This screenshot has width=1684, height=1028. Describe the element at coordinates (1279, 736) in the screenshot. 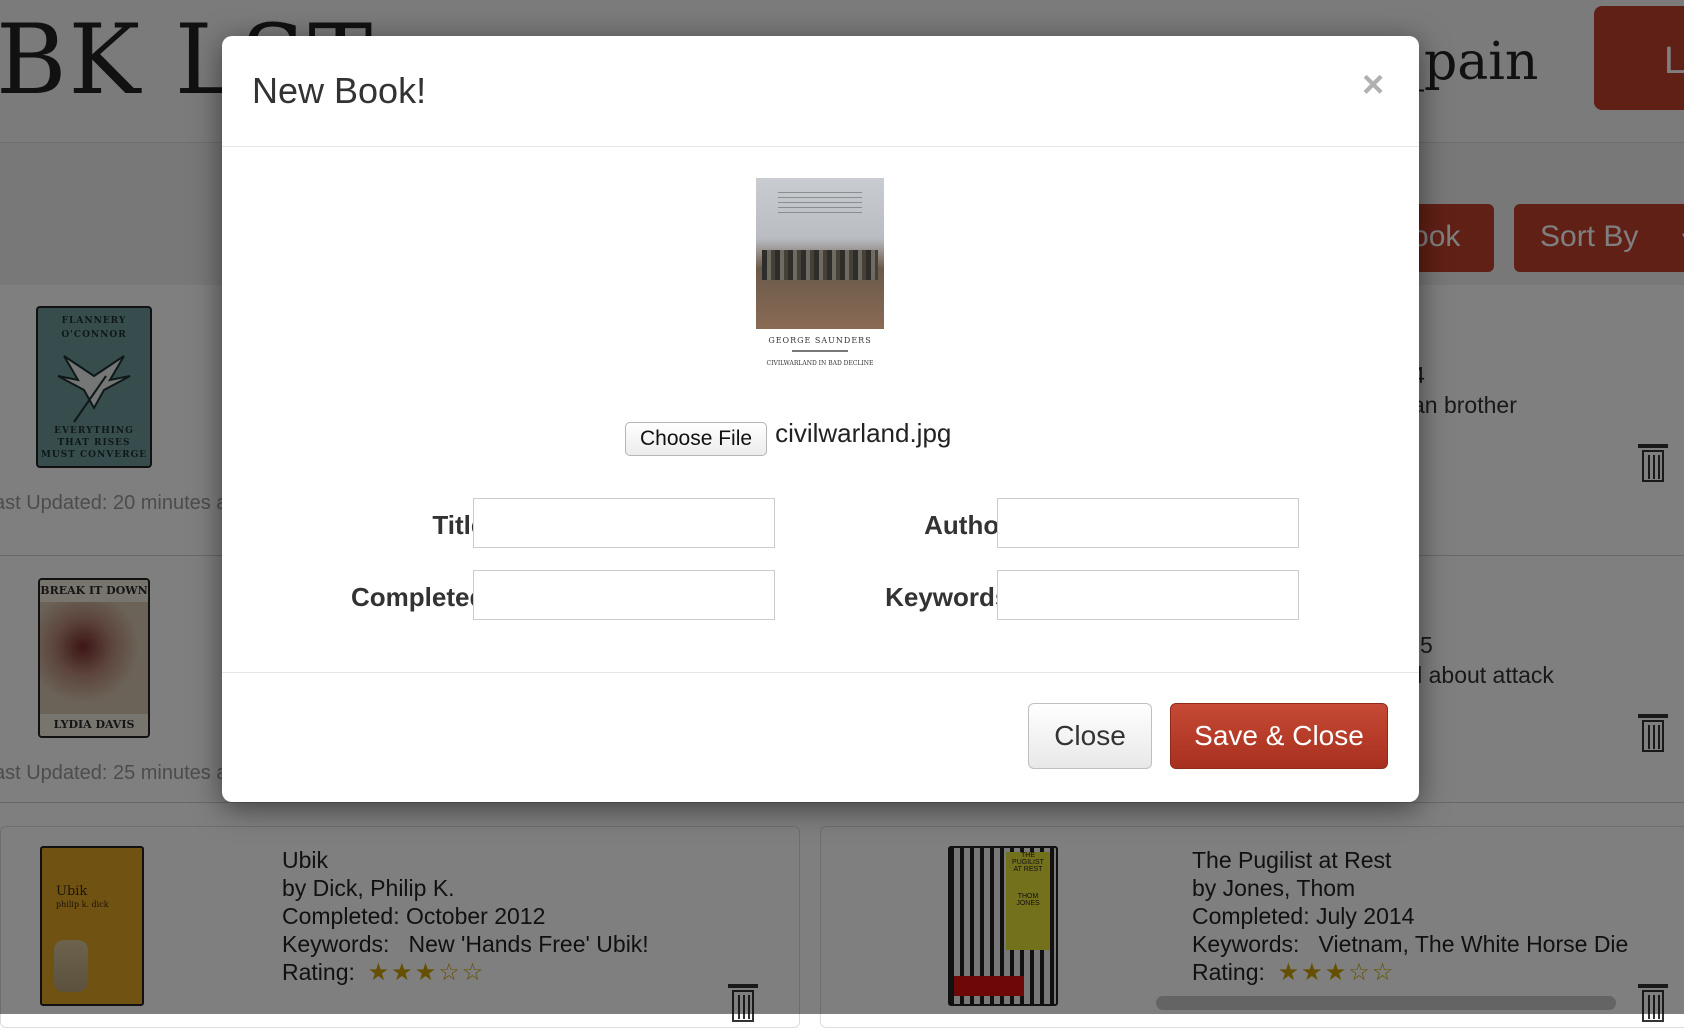

I see `save-and-close-button: Save & Close` at that location.